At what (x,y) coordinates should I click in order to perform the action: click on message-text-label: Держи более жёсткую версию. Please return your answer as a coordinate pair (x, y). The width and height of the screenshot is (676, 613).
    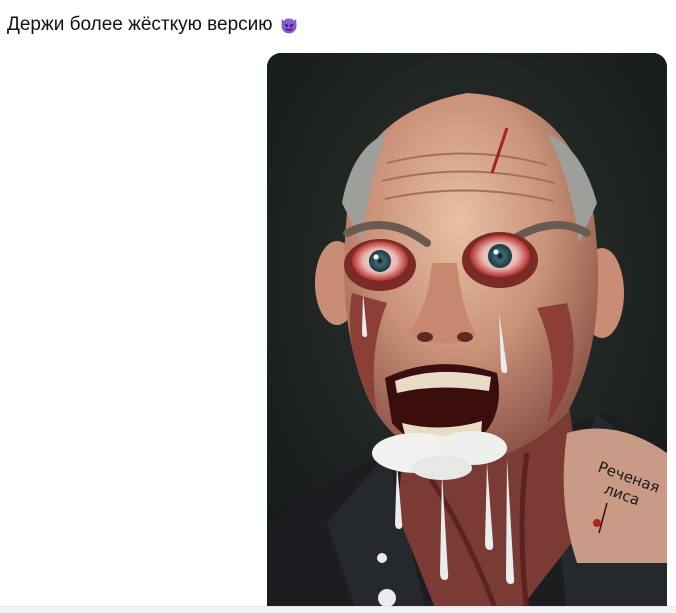
    Looking at the image, I should click on (140, 24).